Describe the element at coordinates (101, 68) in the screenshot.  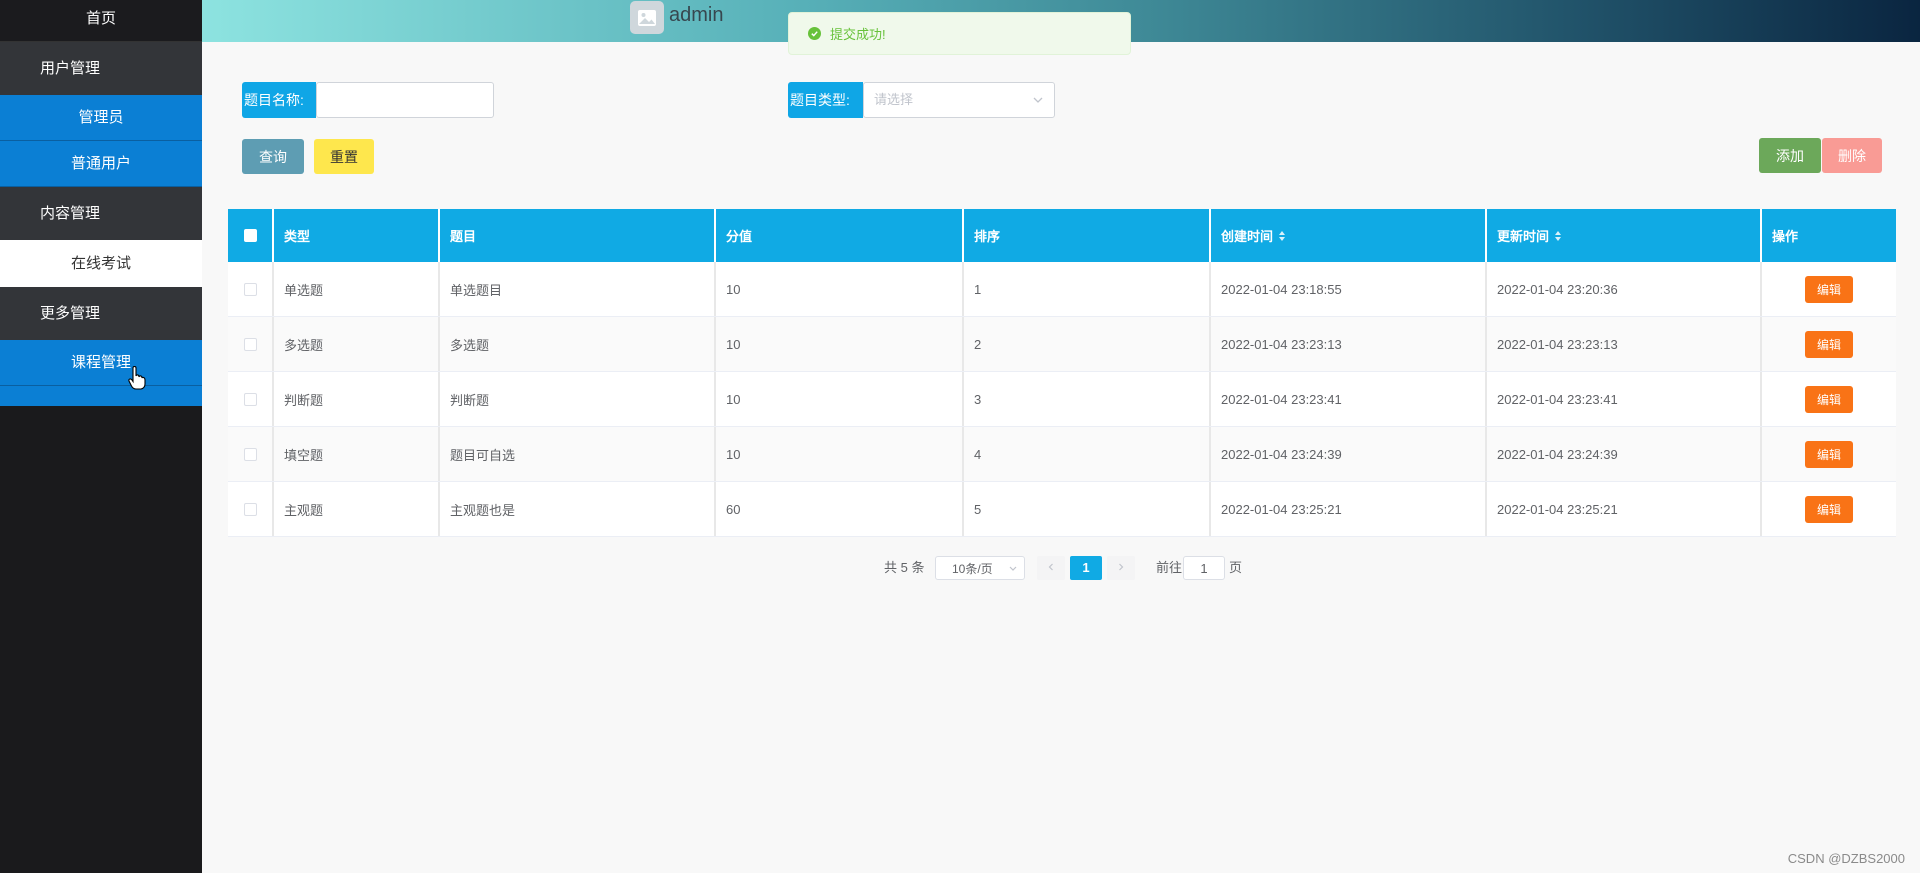
I see `sidebar-group-user-management: 用户管理` at that location.